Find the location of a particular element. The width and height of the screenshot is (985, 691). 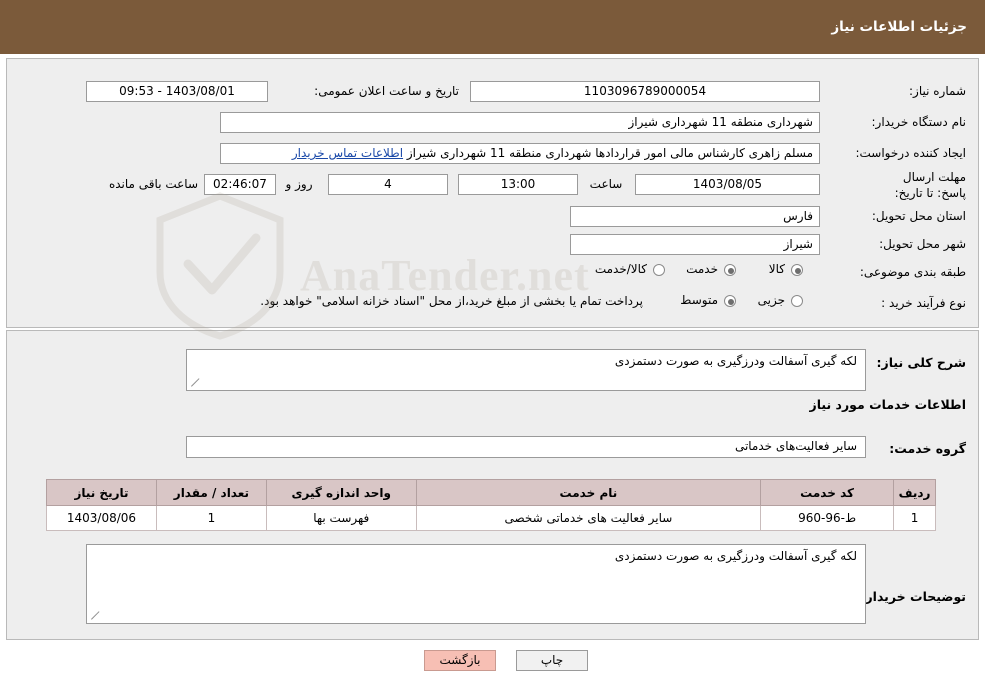

page-title: جزئیات اطلاعات نیاز is located at coordinates (899, 27).